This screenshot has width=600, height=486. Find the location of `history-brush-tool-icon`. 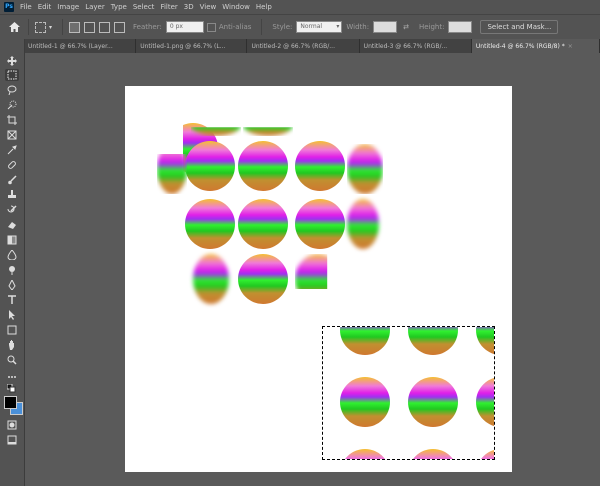

history-brush-tool-icon is located at coordinates (12, 210).